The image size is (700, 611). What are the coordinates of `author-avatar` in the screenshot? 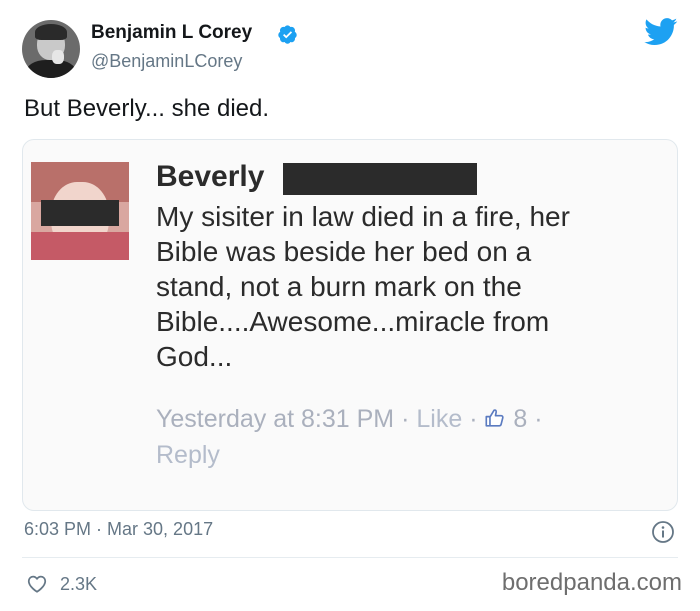 It's located at (51, 49).